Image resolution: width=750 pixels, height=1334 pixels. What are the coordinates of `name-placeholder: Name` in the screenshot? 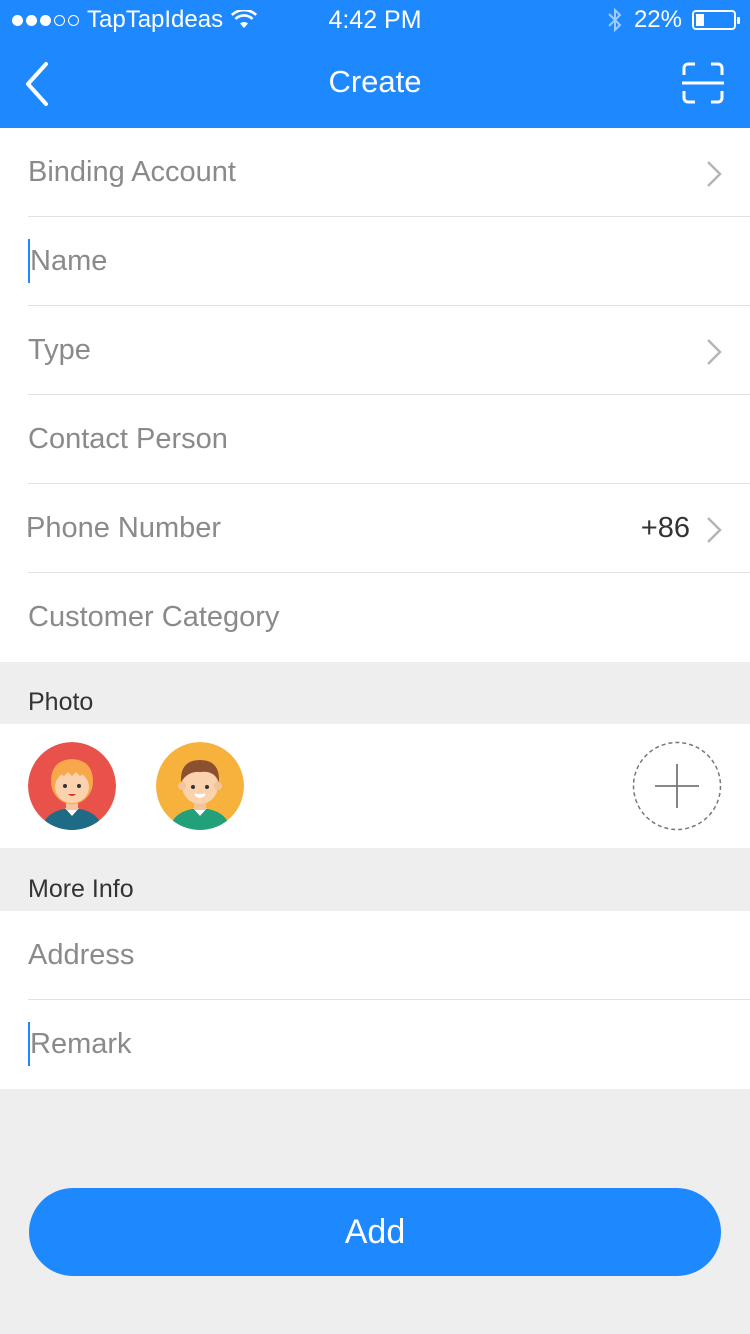 It's located at (69, 261).